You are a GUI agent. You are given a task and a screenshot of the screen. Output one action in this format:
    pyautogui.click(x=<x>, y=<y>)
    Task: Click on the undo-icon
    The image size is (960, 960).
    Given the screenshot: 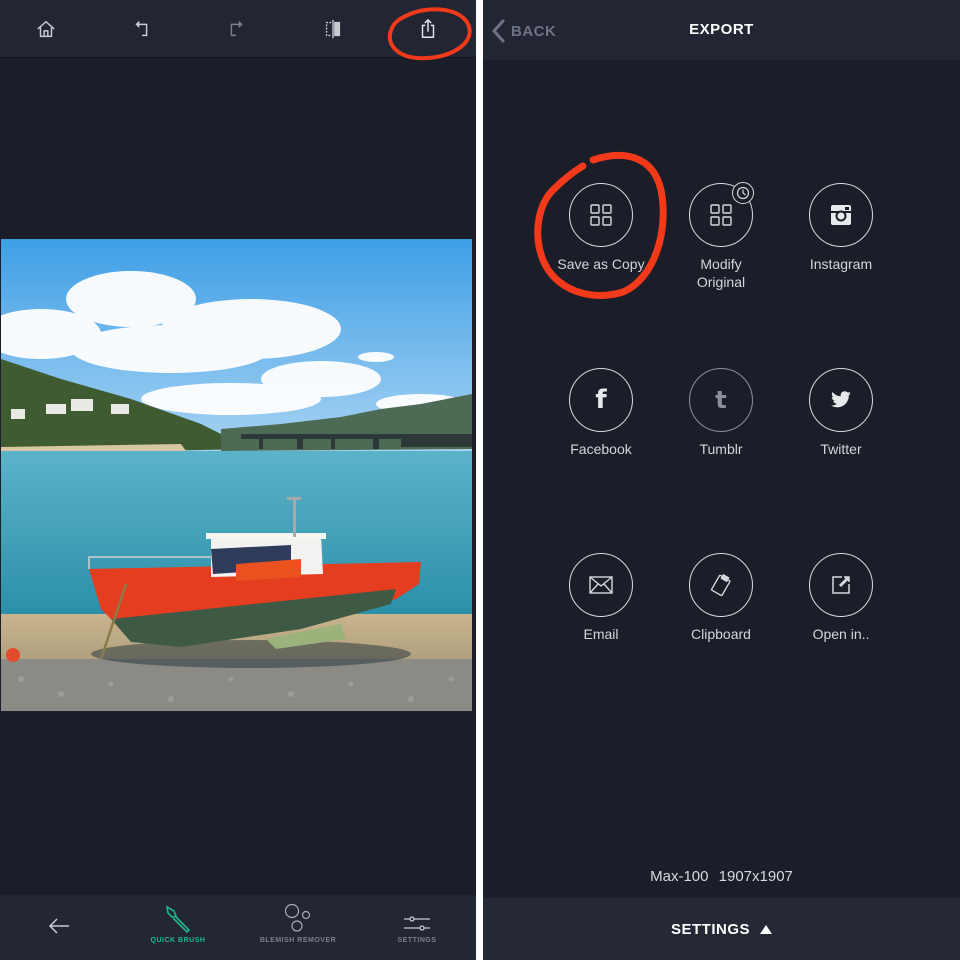 What is the action you would take?
    pyautogui.click(x=141, y=29)
    